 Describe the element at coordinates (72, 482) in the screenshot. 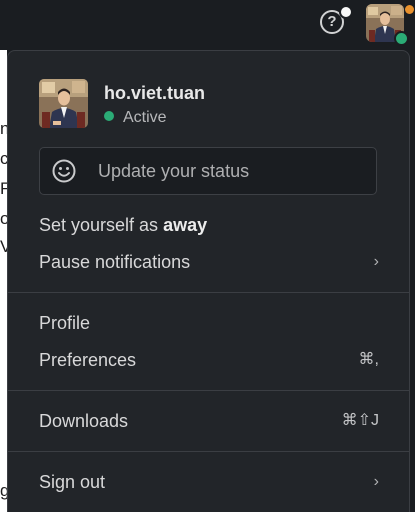

I see `sign-out-label: Sign out` at that location.